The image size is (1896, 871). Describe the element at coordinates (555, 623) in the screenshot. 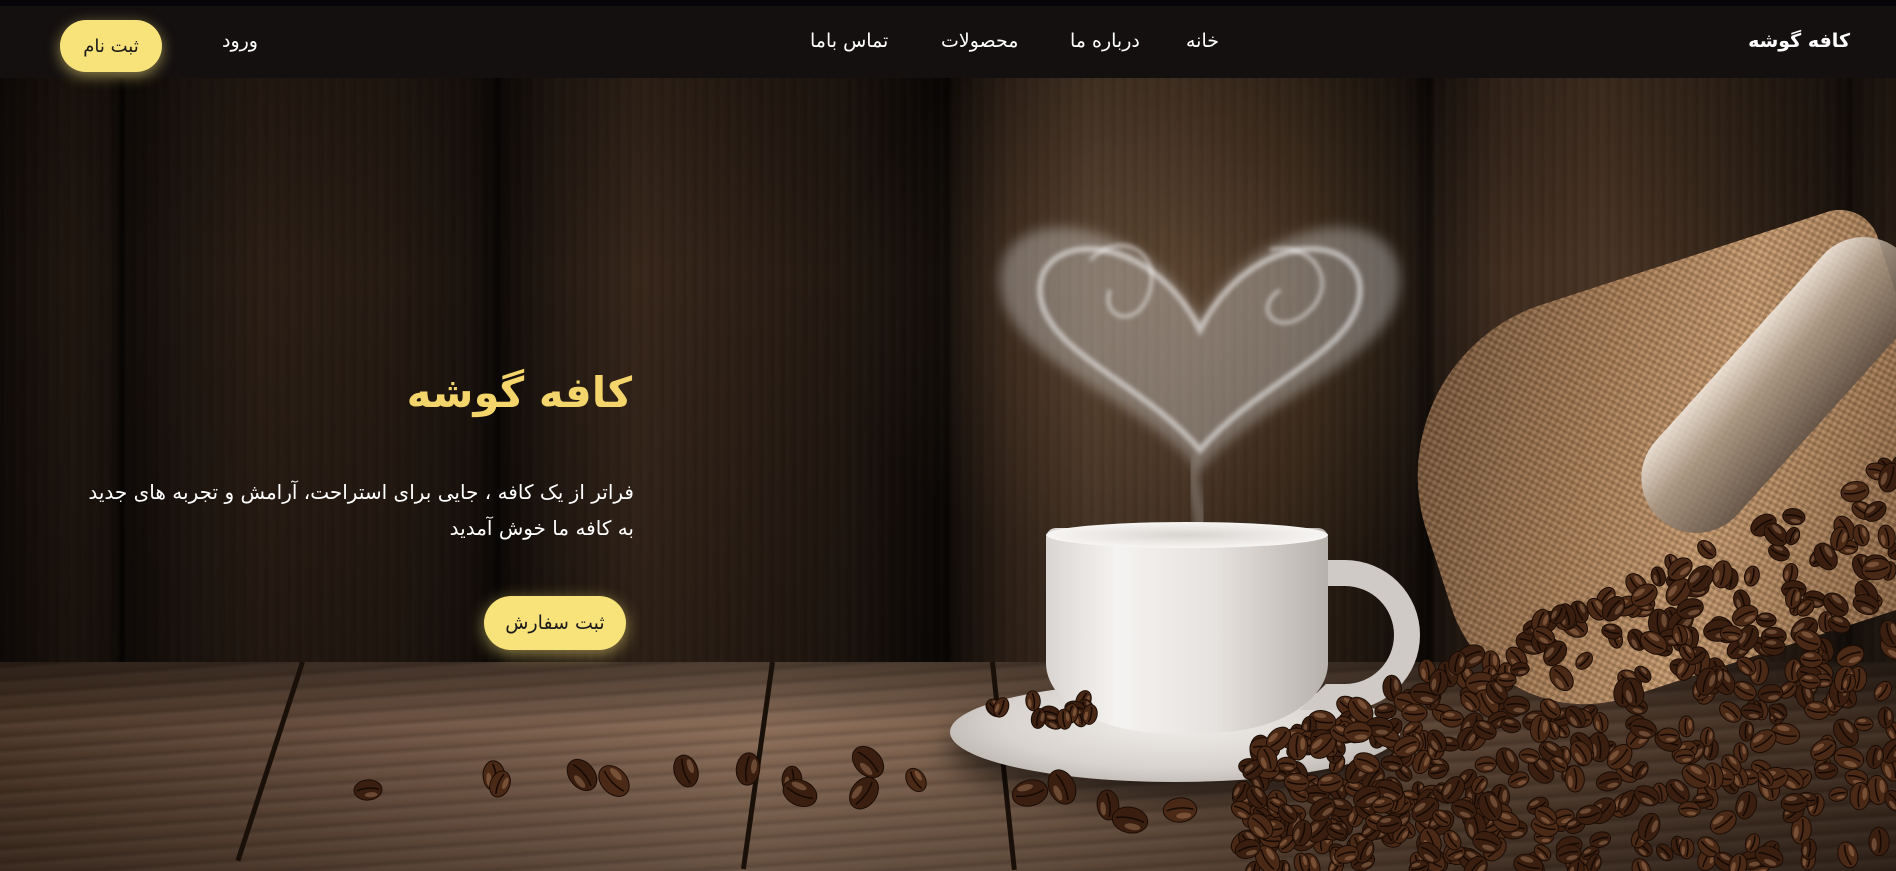

I see `order-button: ثبت سفارش` at that location.